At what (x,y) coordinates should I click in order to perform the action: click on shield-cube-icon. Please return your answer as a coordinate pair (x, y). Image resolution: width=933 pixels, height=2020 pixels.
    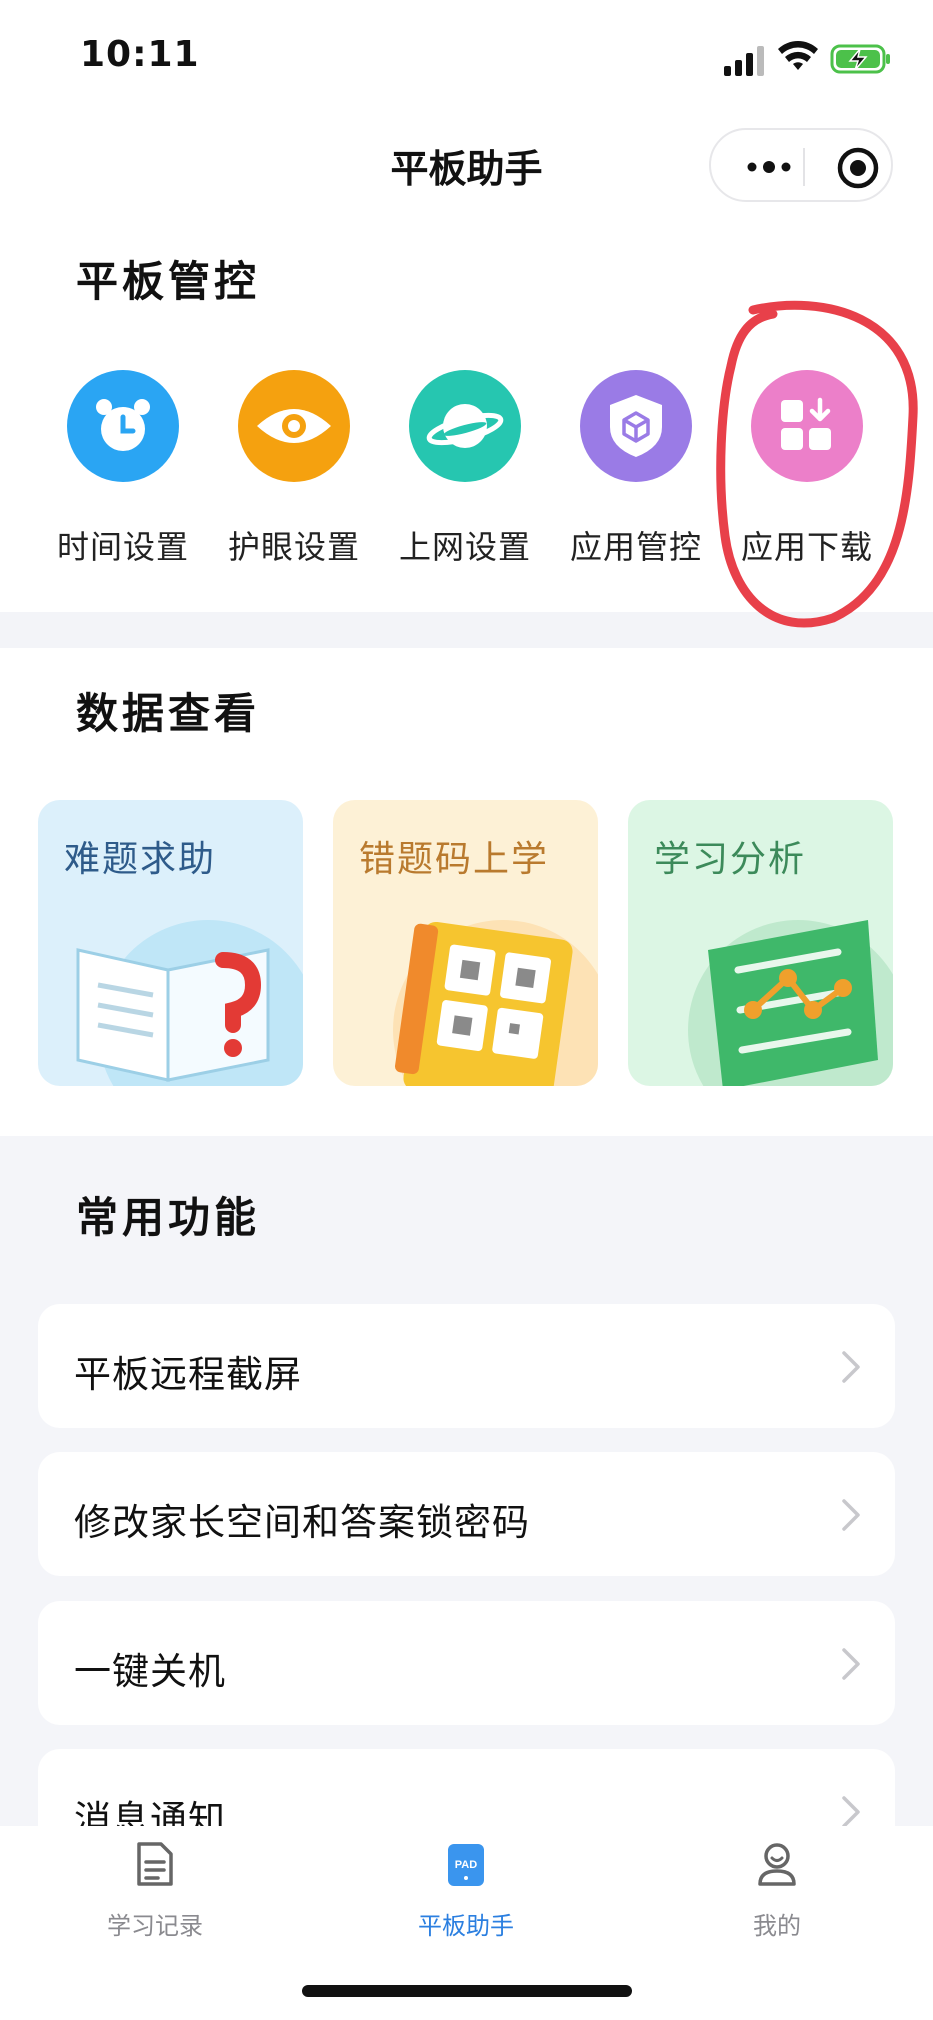
    Looking at the image, I should click on (636, 426).